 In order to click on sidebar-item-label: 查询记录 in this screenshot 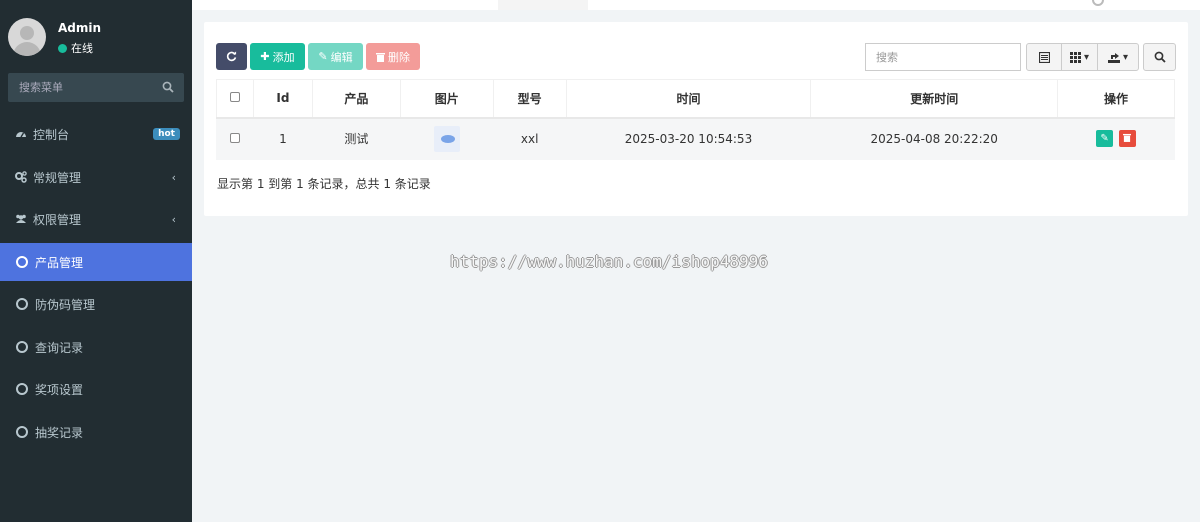, I will do `click(59, 347)`.